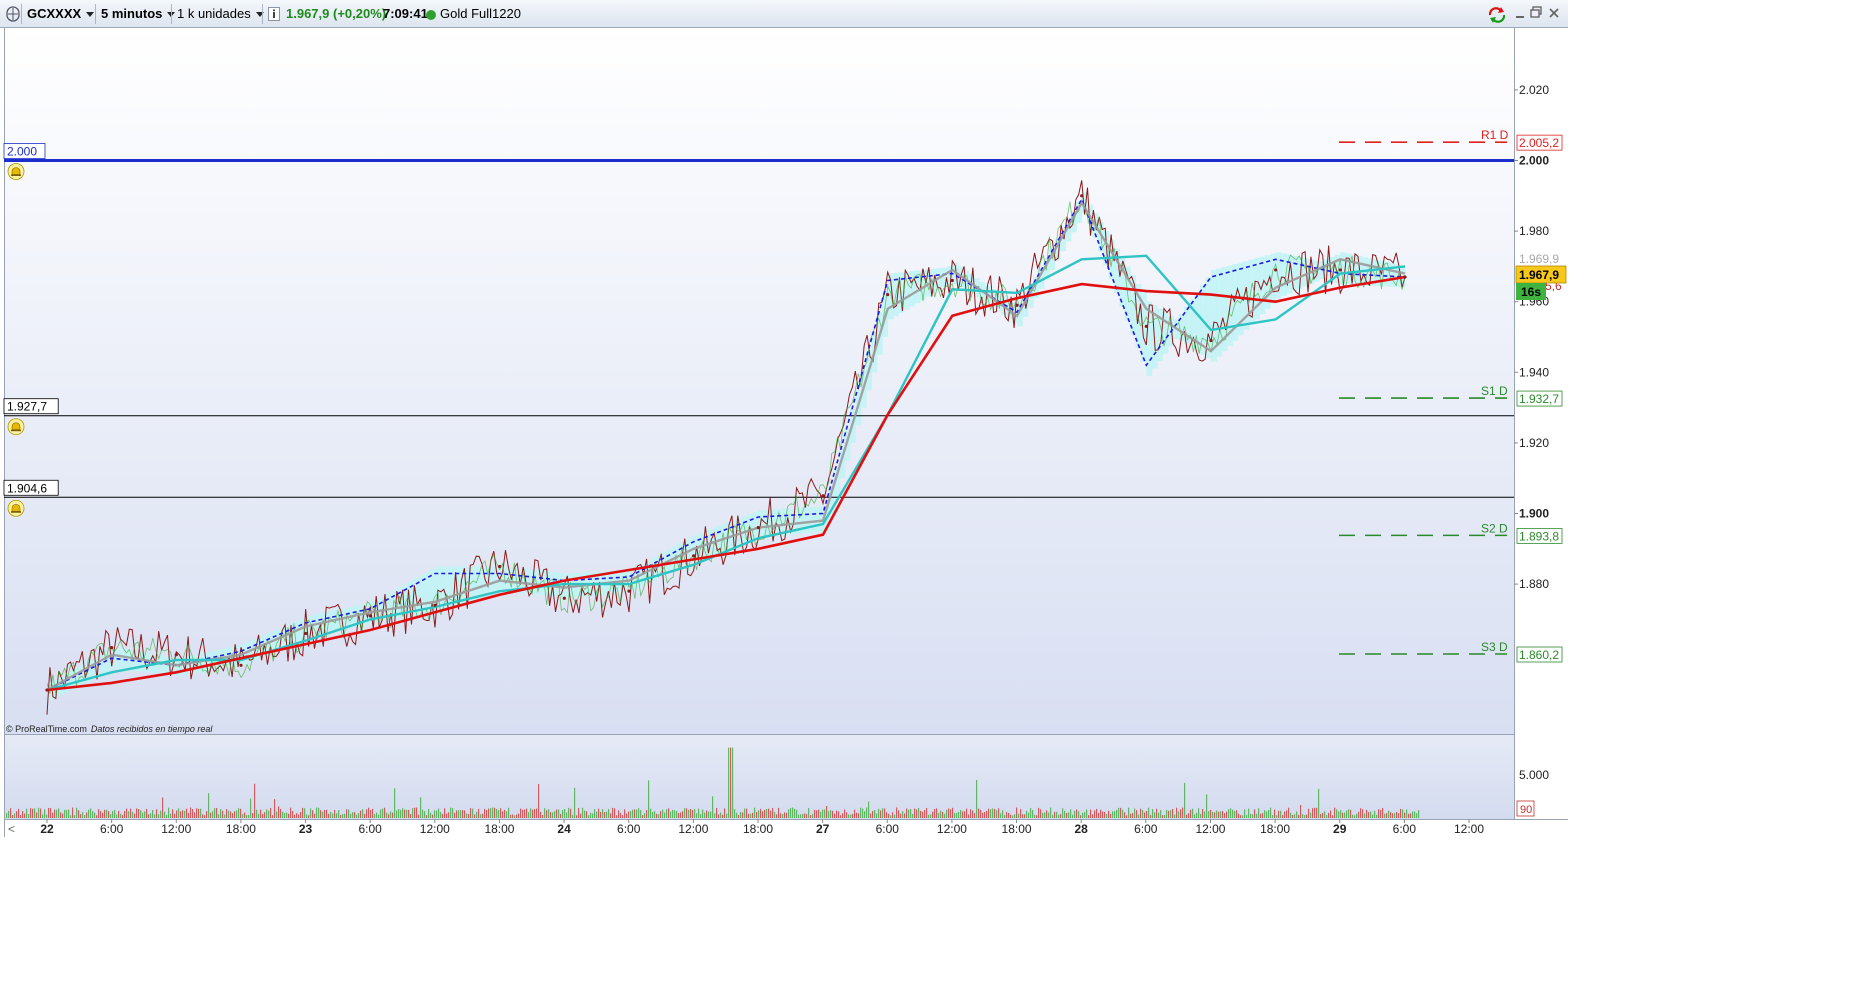 This screenshot has height=1000, width=1874. What do you see at coordinates (11, 829) in the screenshot?
I see `scroll-left-icon: <` at bounding box center [11, 829].